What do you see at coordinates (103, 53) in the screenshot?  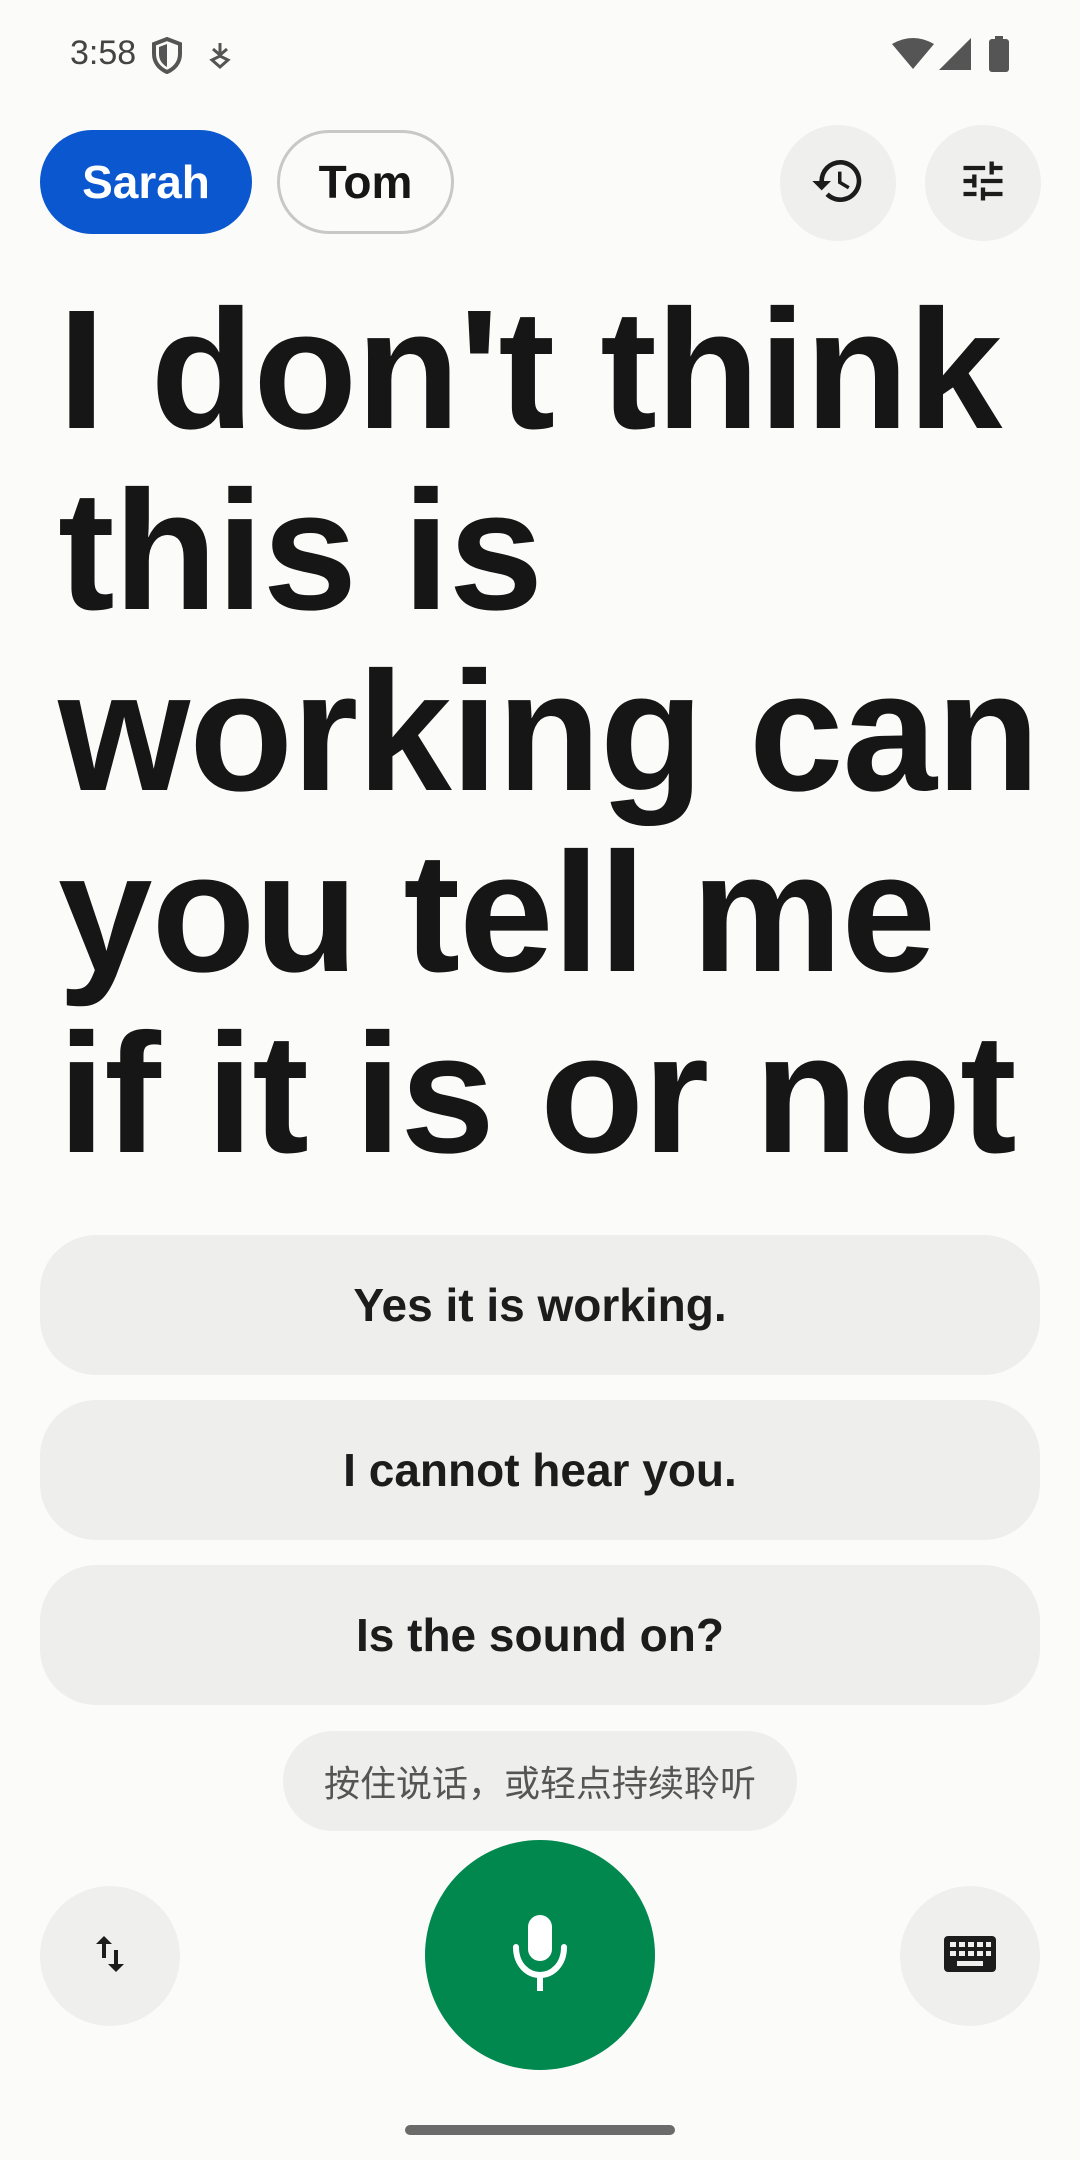 I see `status-time: 3:58` at bounding box center [103, 53].